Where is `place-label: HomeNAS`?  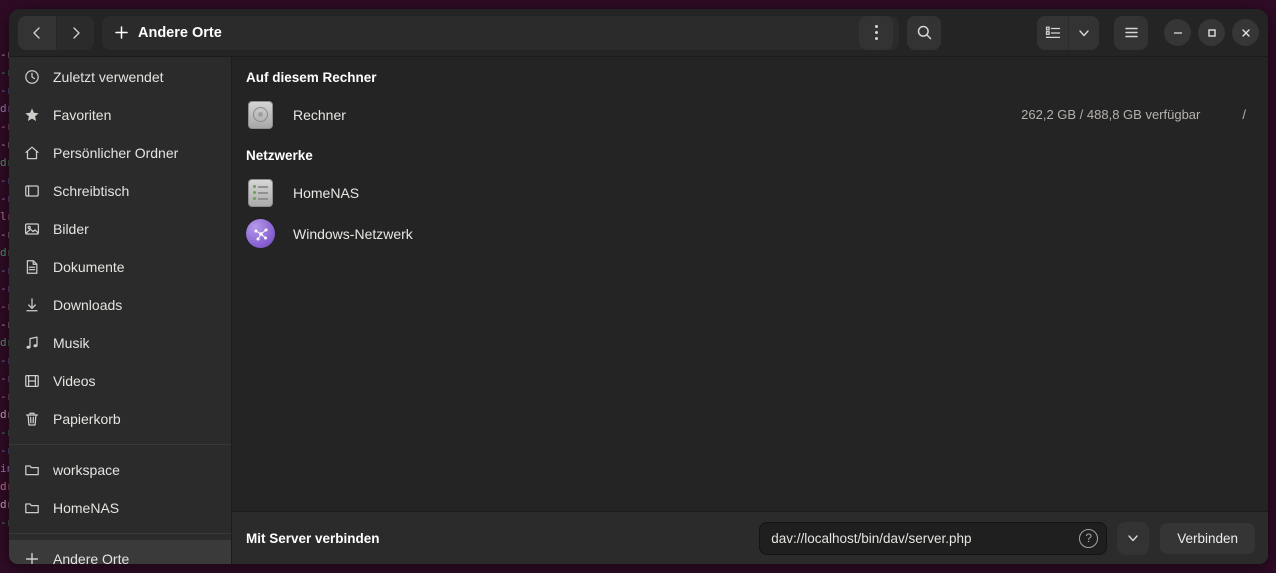 place-label: HomeNAS is located at coordinates (326, 192).